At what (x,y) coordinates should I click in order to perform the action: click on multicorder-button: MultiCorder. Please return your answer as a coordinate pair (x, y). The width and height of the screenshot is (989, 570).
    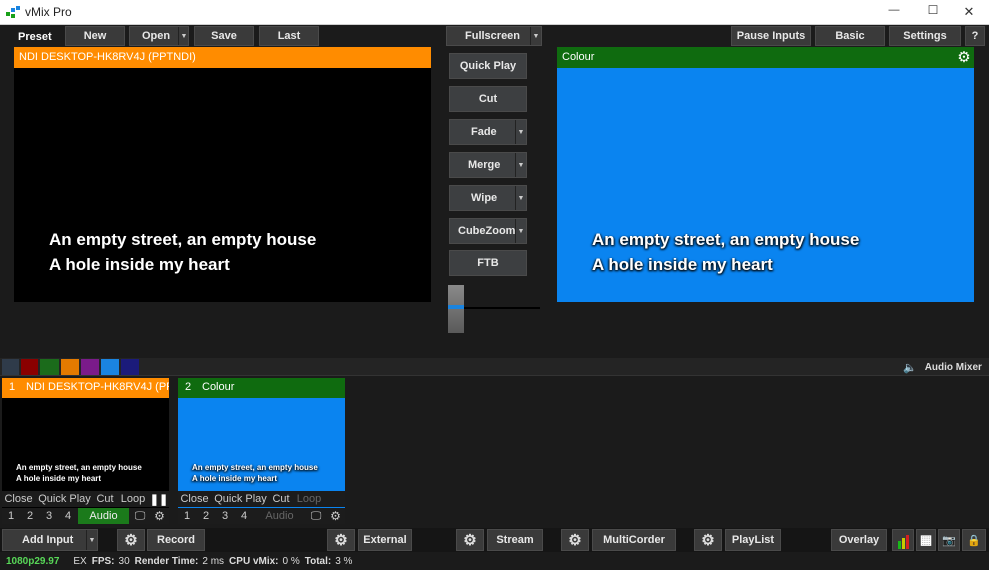
    Looking at the image, I should click on (634, 540).